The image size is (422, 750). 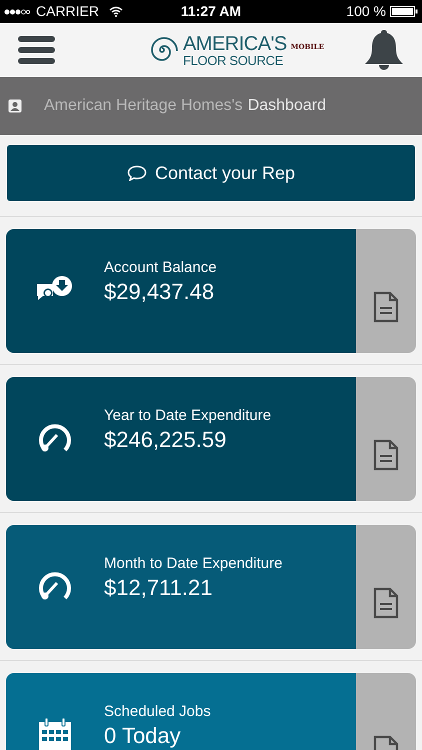 I want to click on logo-subtitle: FLOOR SOURCE, so click(x=233, y=60).